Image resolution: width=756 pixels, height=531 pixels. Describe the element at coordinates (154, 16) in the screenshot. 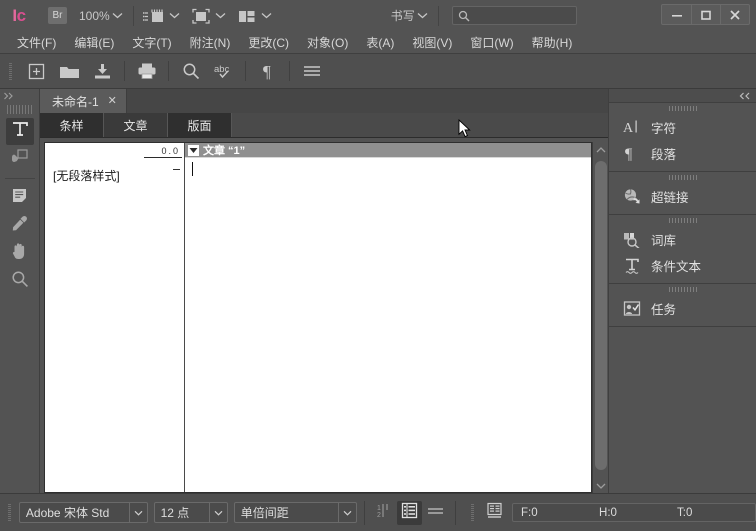

I see `view-options-button` at that location.